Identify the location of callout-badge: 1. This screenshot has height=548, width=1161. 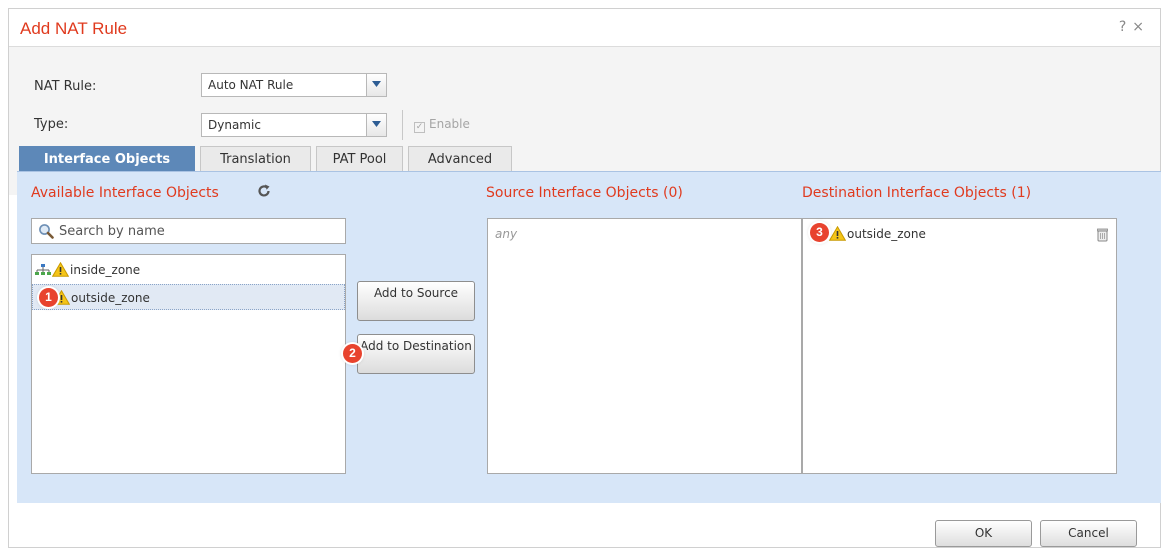
(48, 297).